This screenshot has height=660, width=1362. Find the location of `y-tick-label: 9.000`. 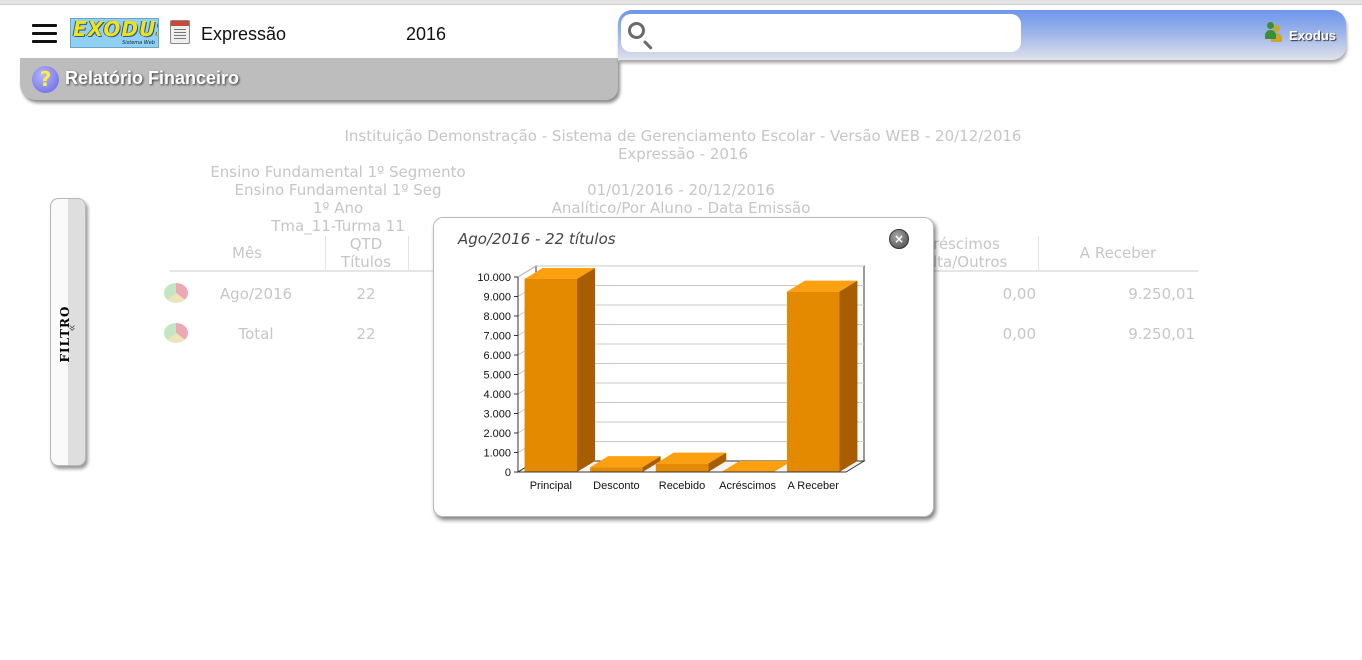

y-tick-label: 9.000 is located at coordinates (497, 298).